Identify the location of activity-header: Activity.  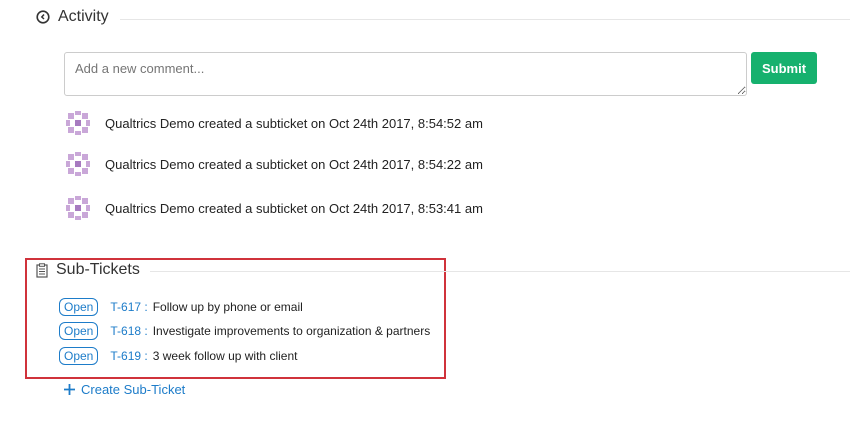
(72, 17).